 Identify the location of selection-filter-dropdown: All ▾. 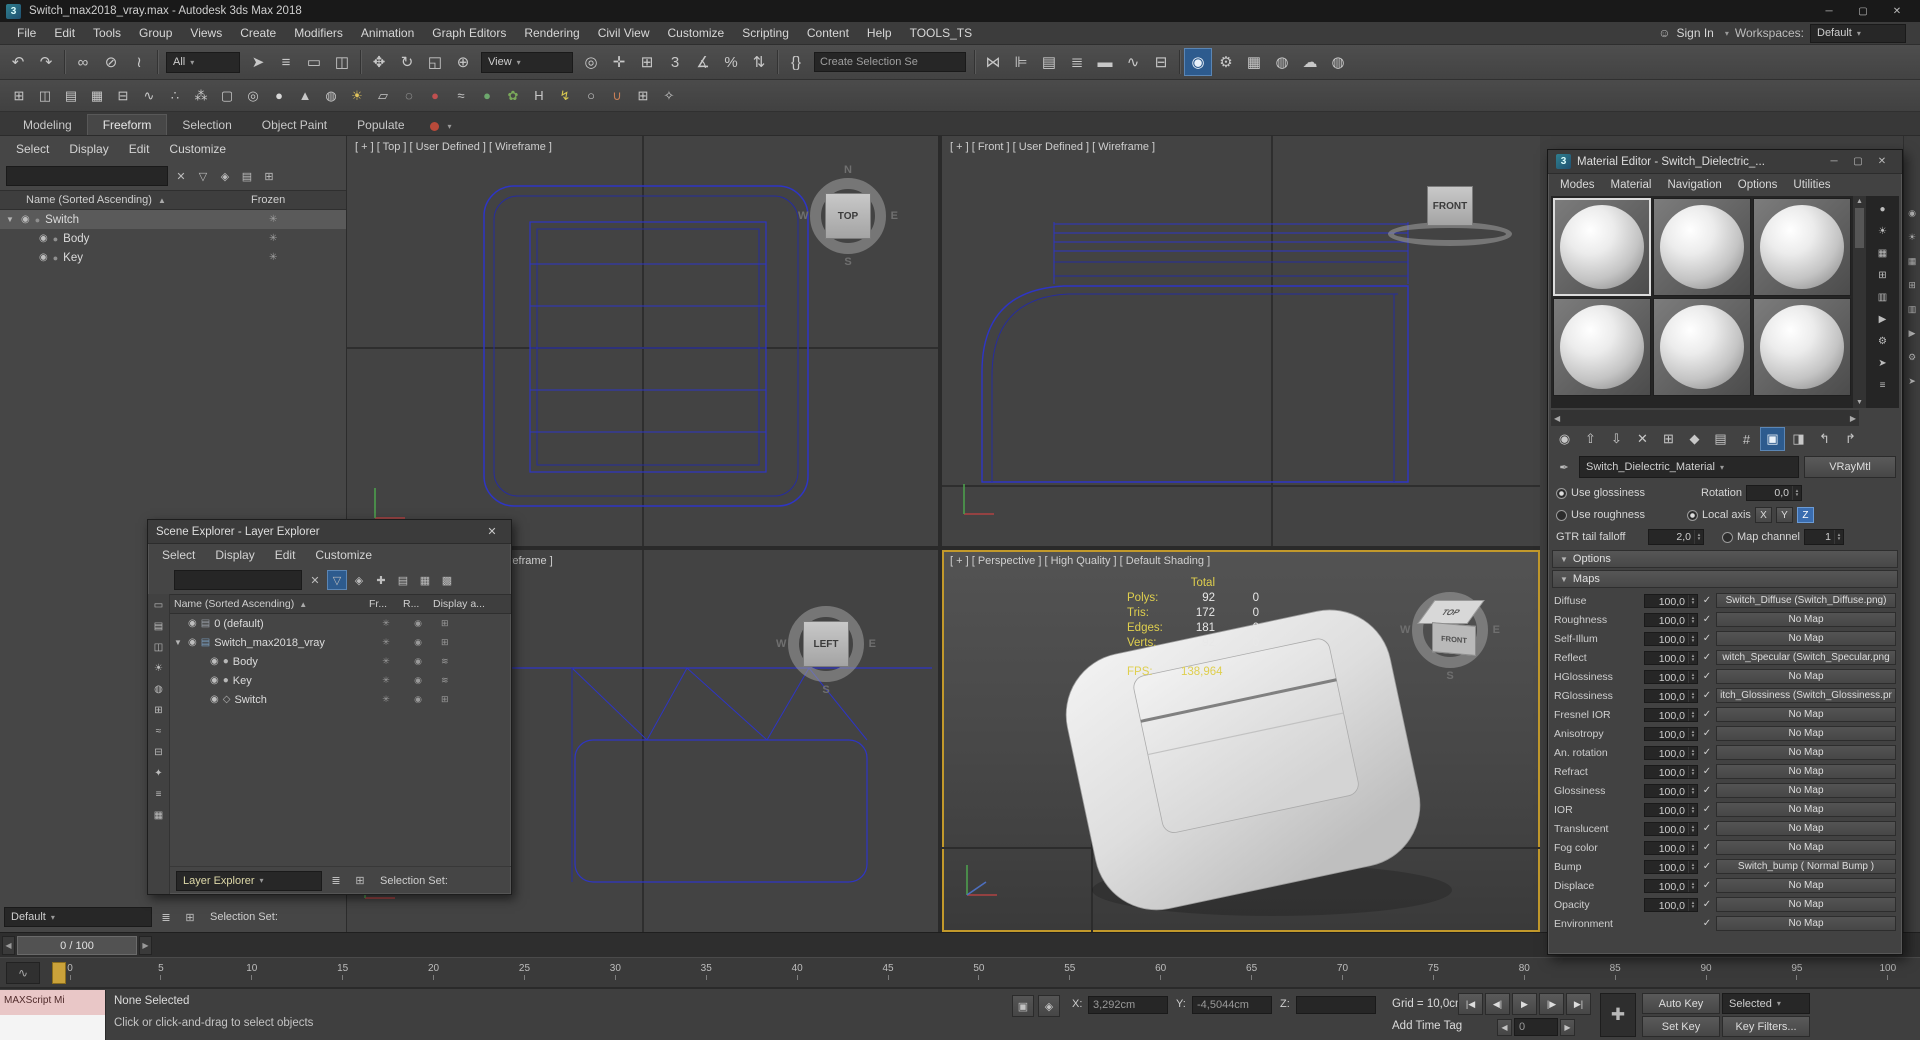
(203, 62).